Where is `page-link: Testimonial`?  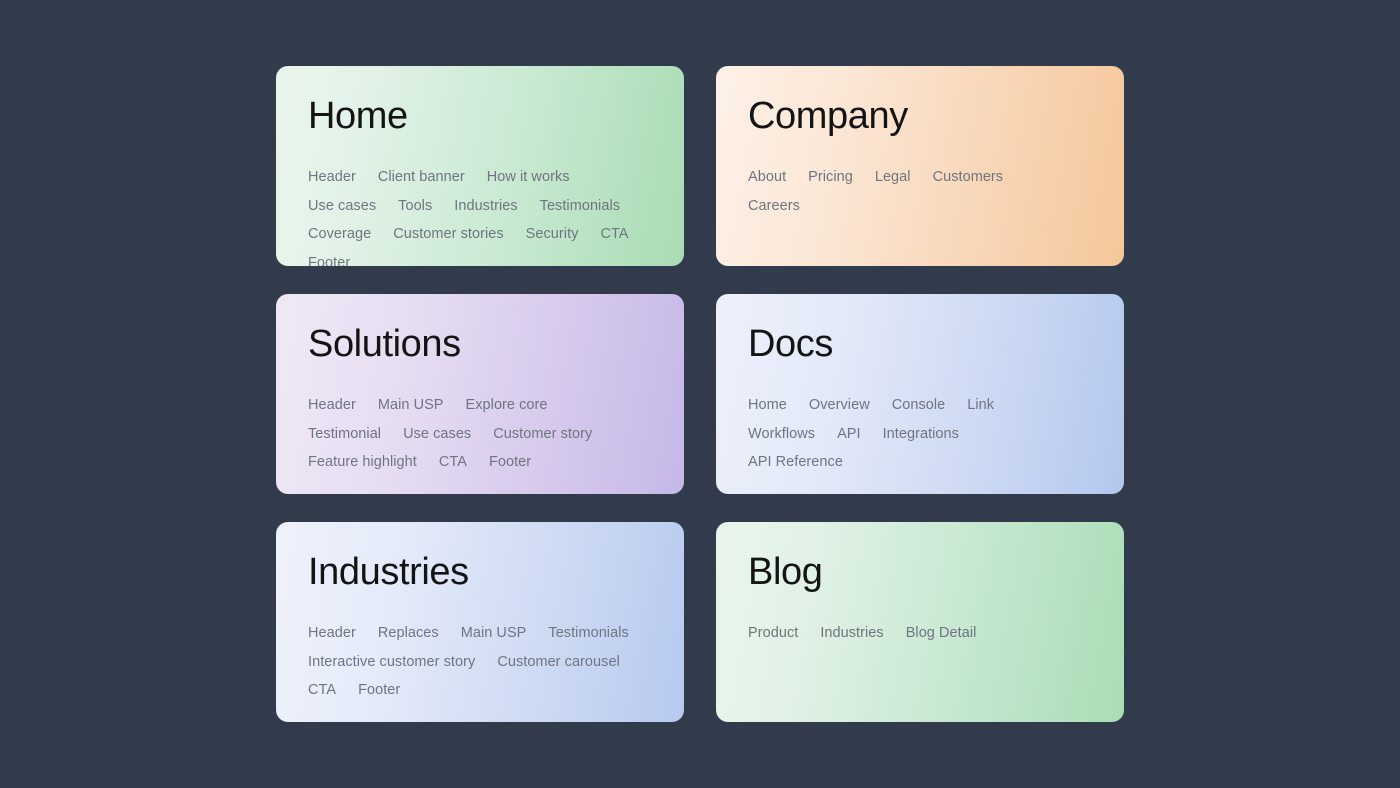 page-link: Testimonial is located at coordinates (344, 434).